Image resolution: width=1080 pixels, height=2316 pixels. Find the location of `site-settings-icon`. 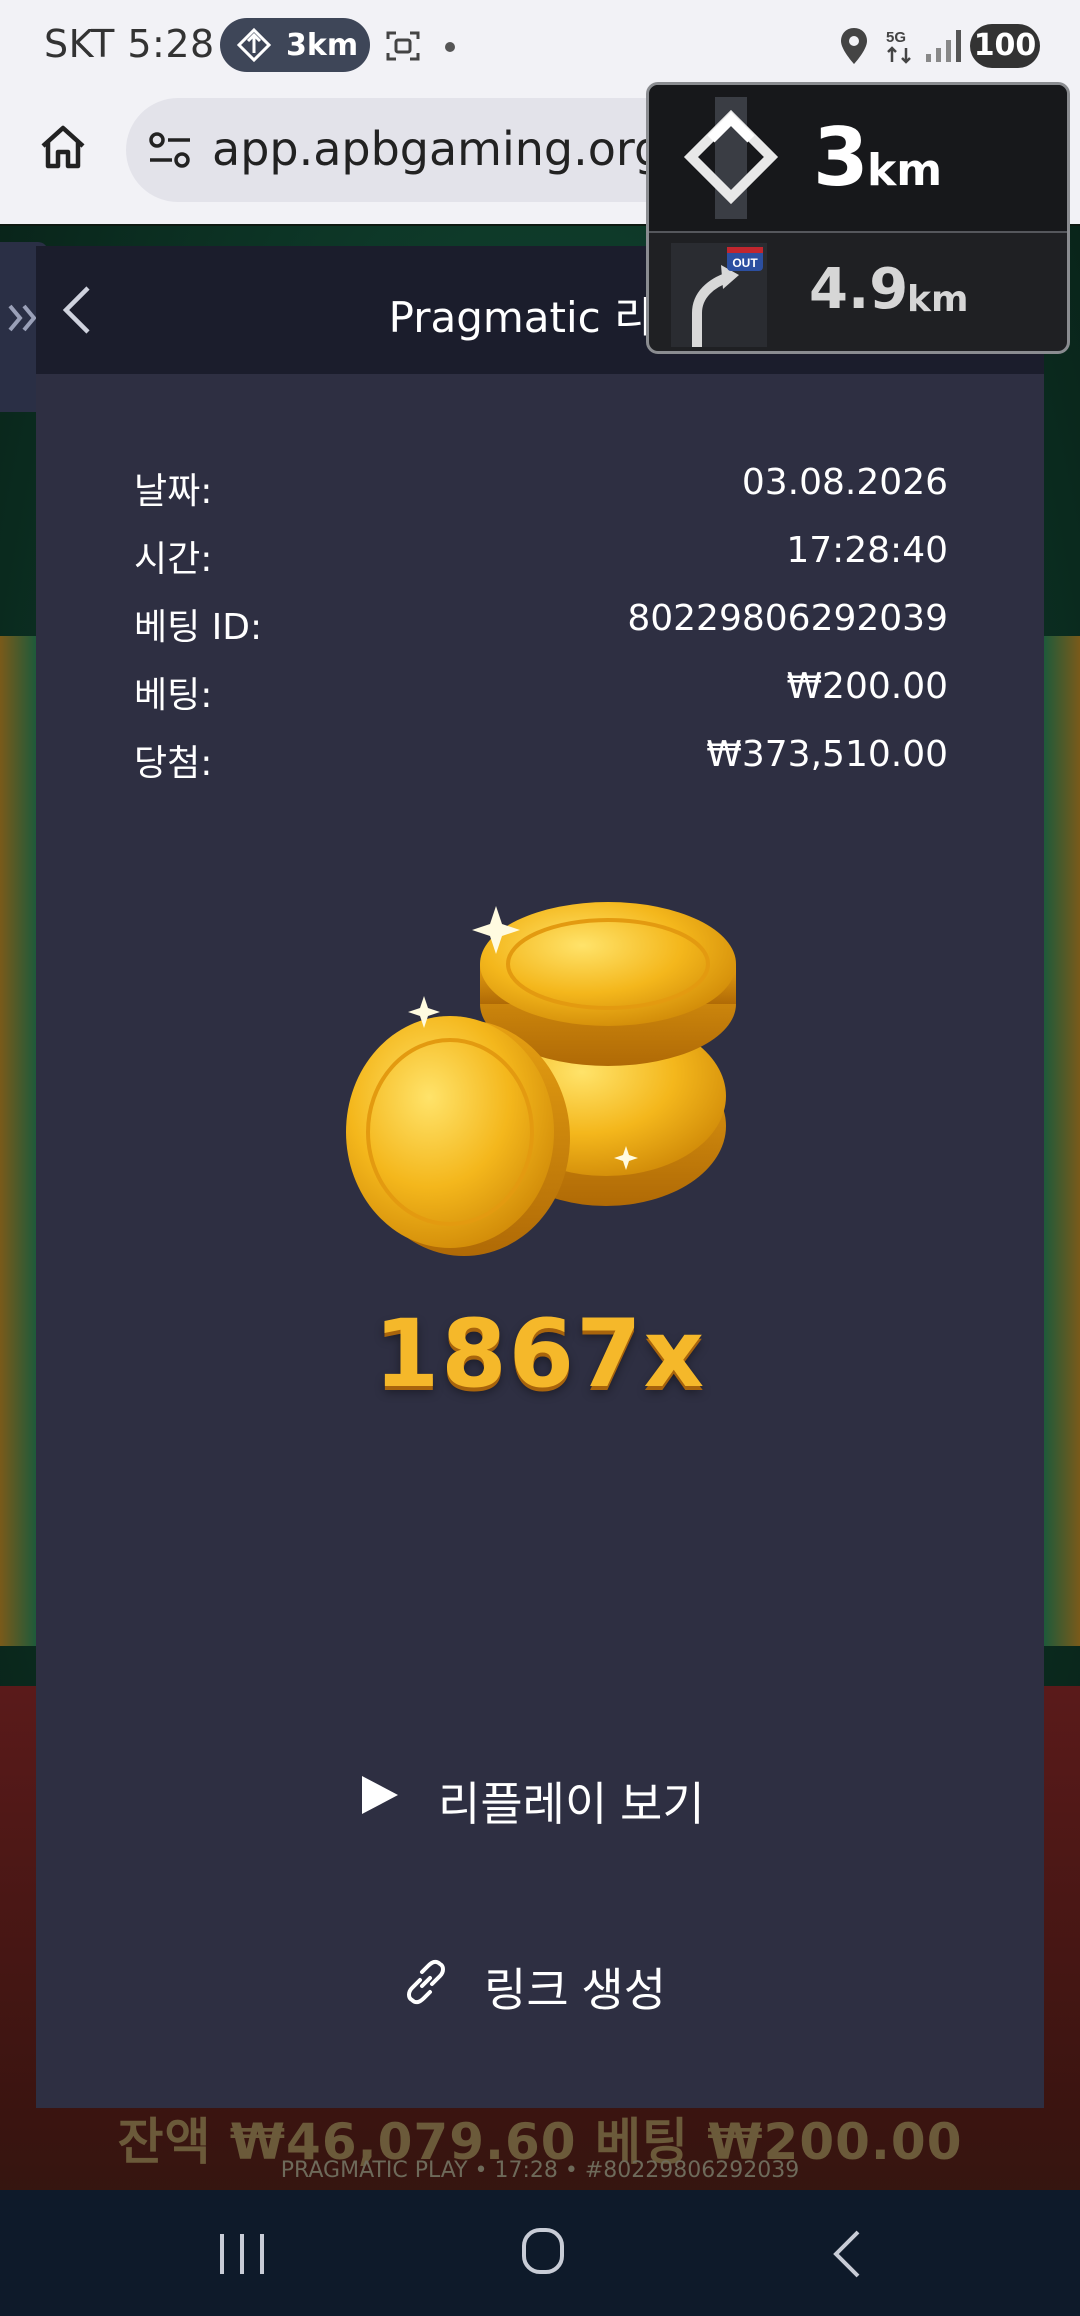

site-settings-icon is located at coordinates (170, 150).